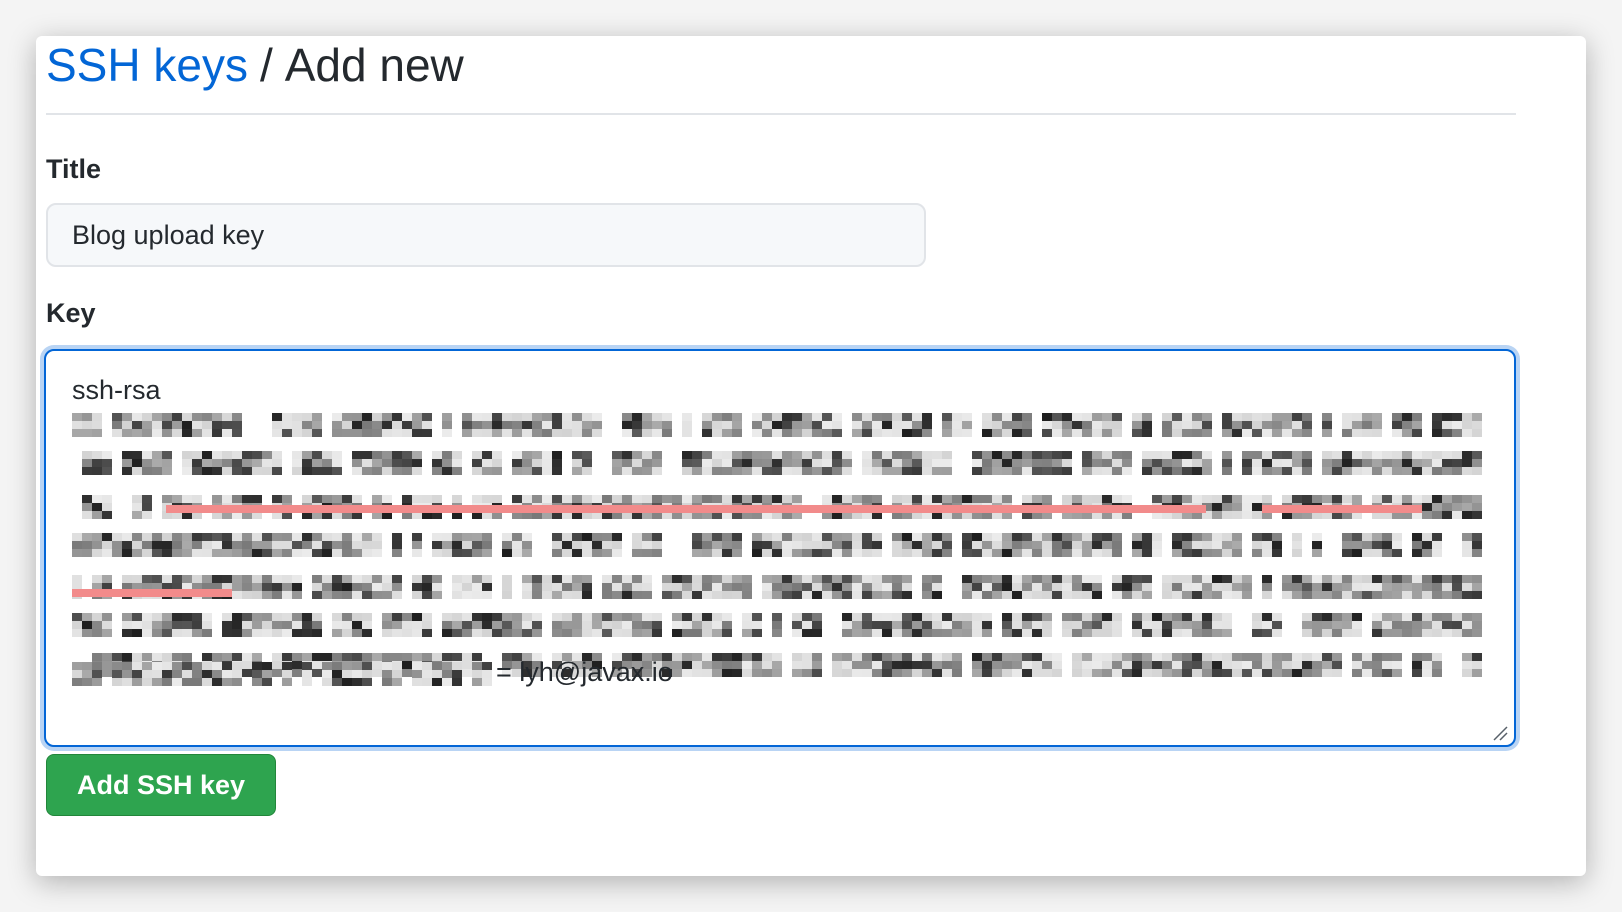 The height and width of the screenshot is (912, 1622). I want to click on resize-grip-icon, so click(1499, 732).